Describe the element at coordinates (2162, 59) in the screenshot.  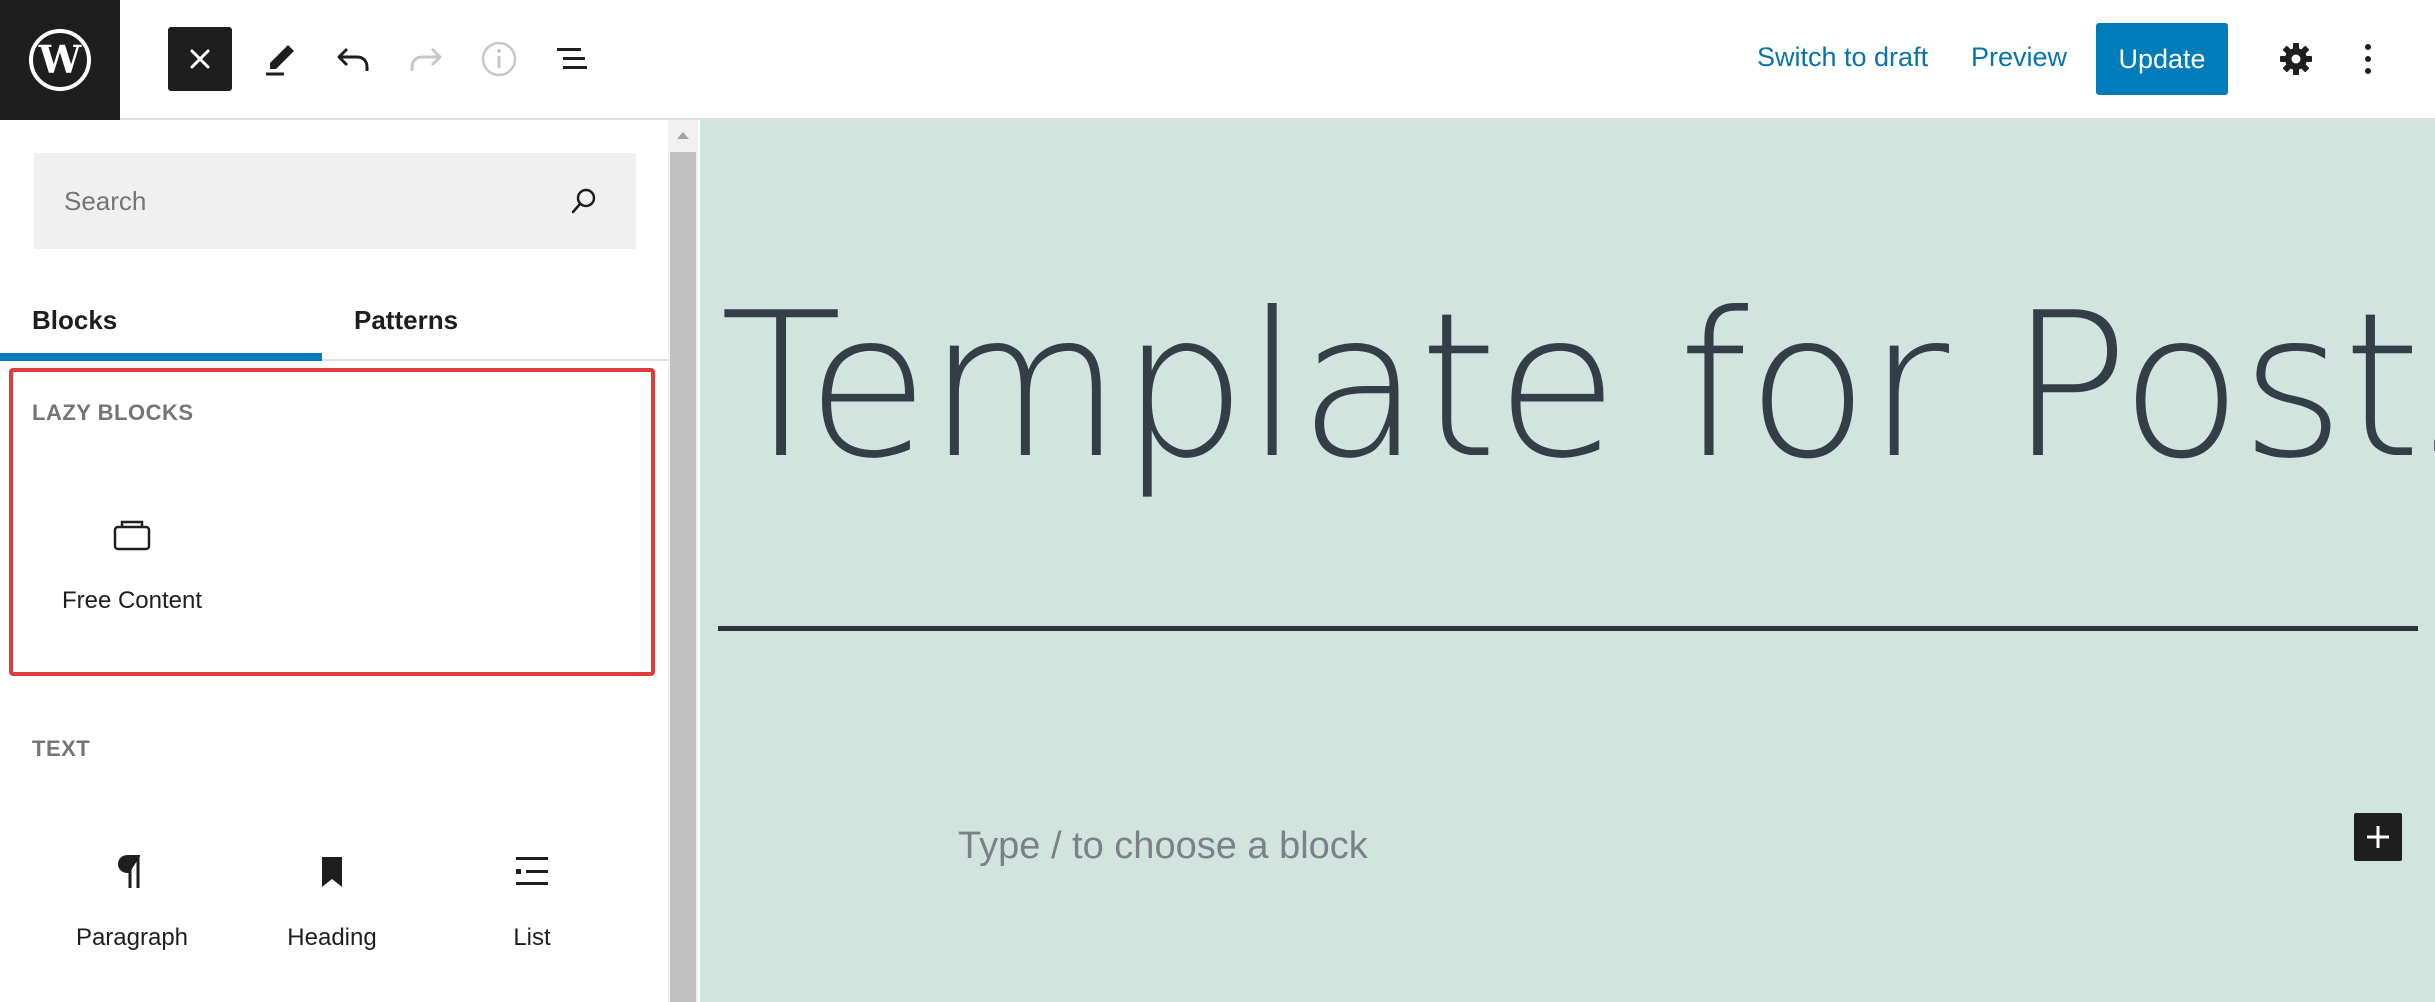
I see `update-button: Update` at that location.